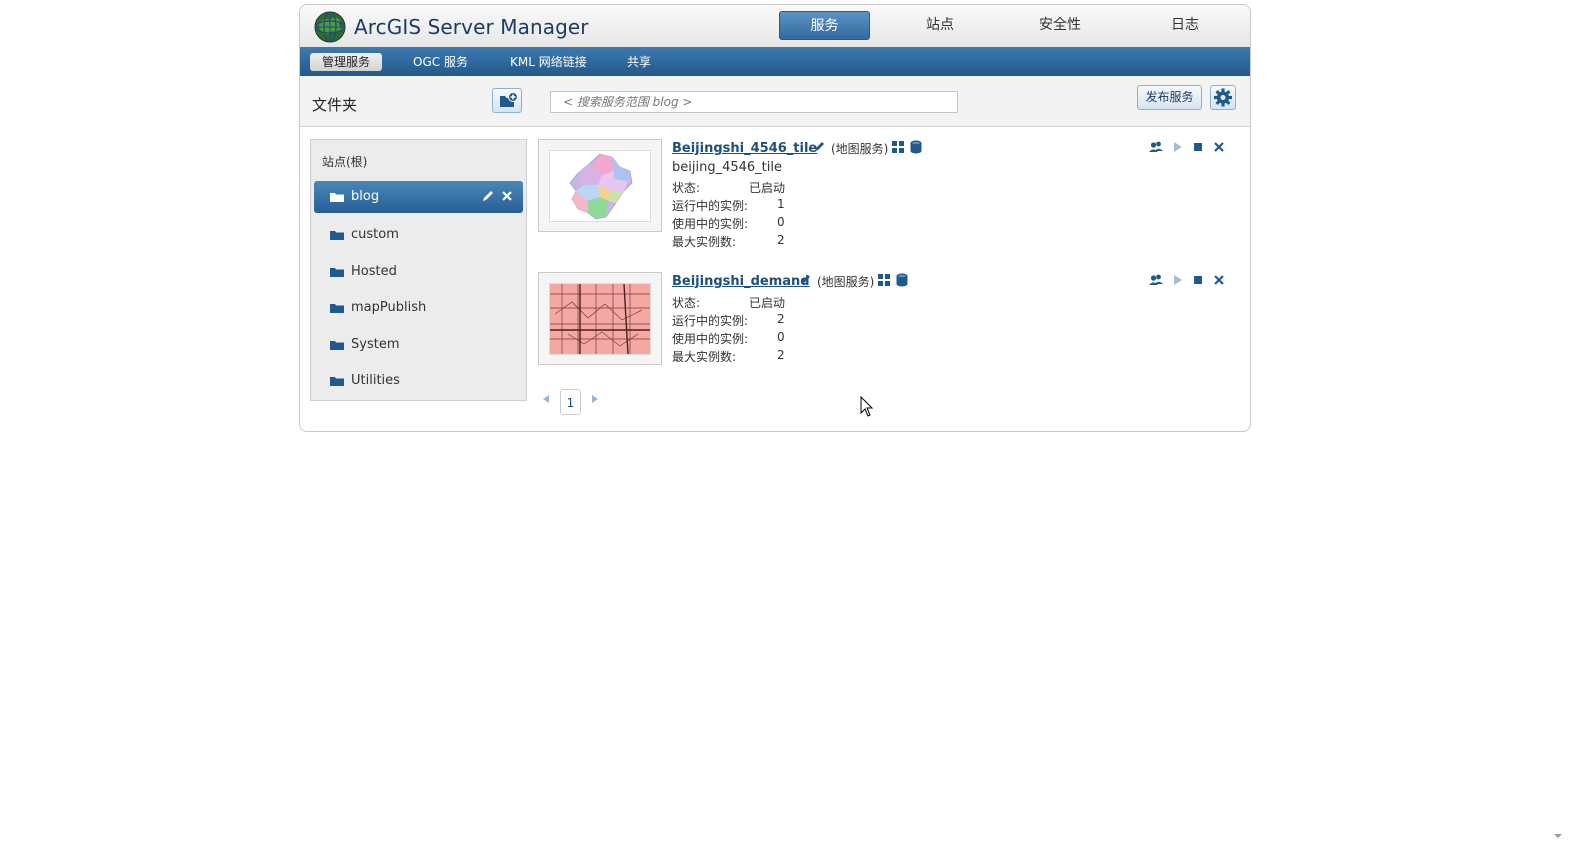 This screenshot has width=1583, height=850. What do you see at coordinates (507, 196) in the screenshot?
I see `delete-folder-icon` at bounding box center [507, 196].